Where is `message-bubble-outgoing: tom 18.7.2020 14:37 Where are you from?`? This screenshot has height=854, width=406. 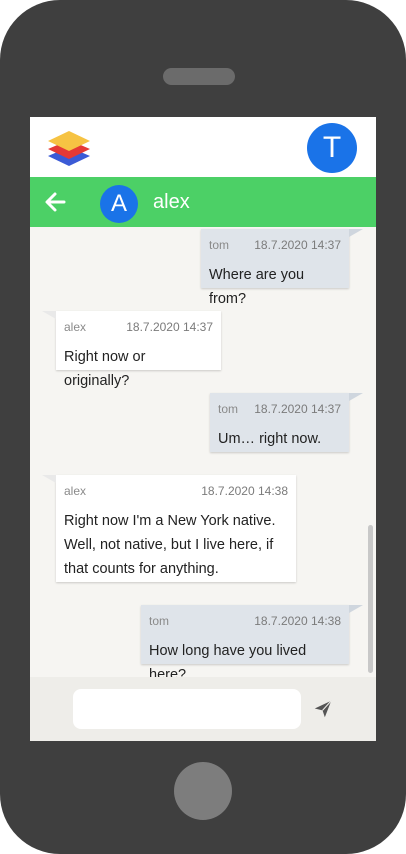
message-bubble-outgoing: tom 18.7.2020 14:37 Where are you from? is located at coordinates (282, 268).